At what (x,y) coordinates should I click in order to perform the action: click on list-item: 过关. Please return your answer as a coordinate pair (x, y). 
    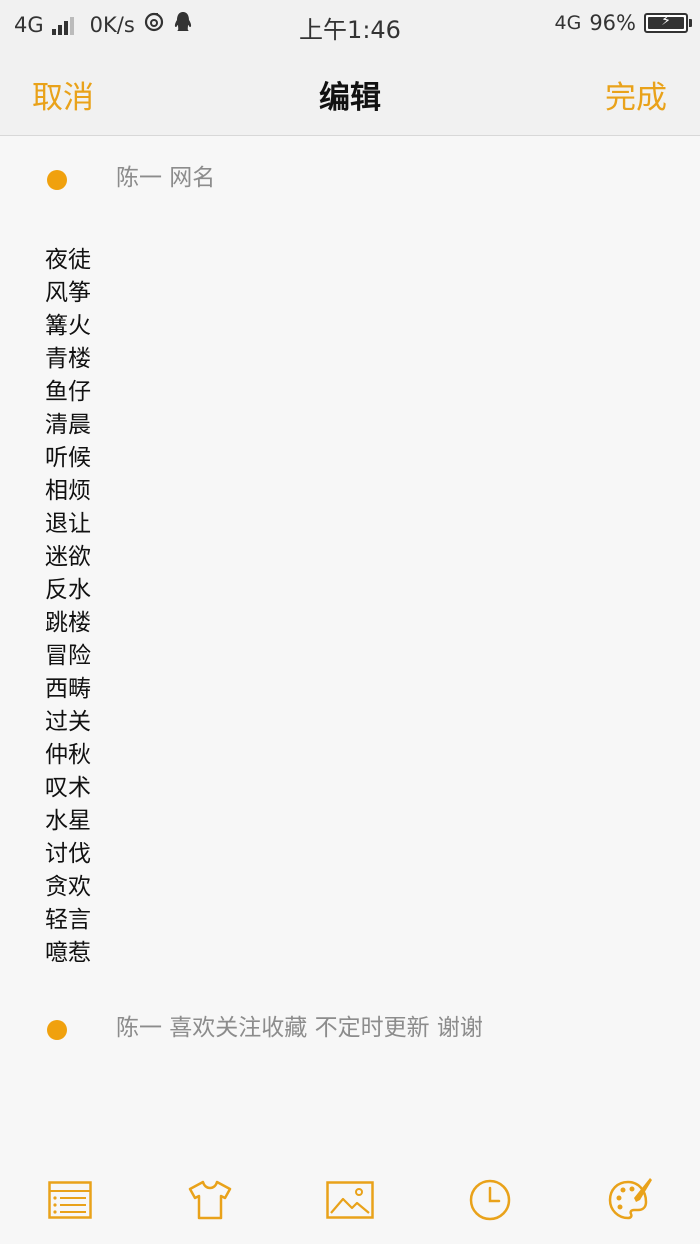
    Looking at the image, I should click on (68, 722).